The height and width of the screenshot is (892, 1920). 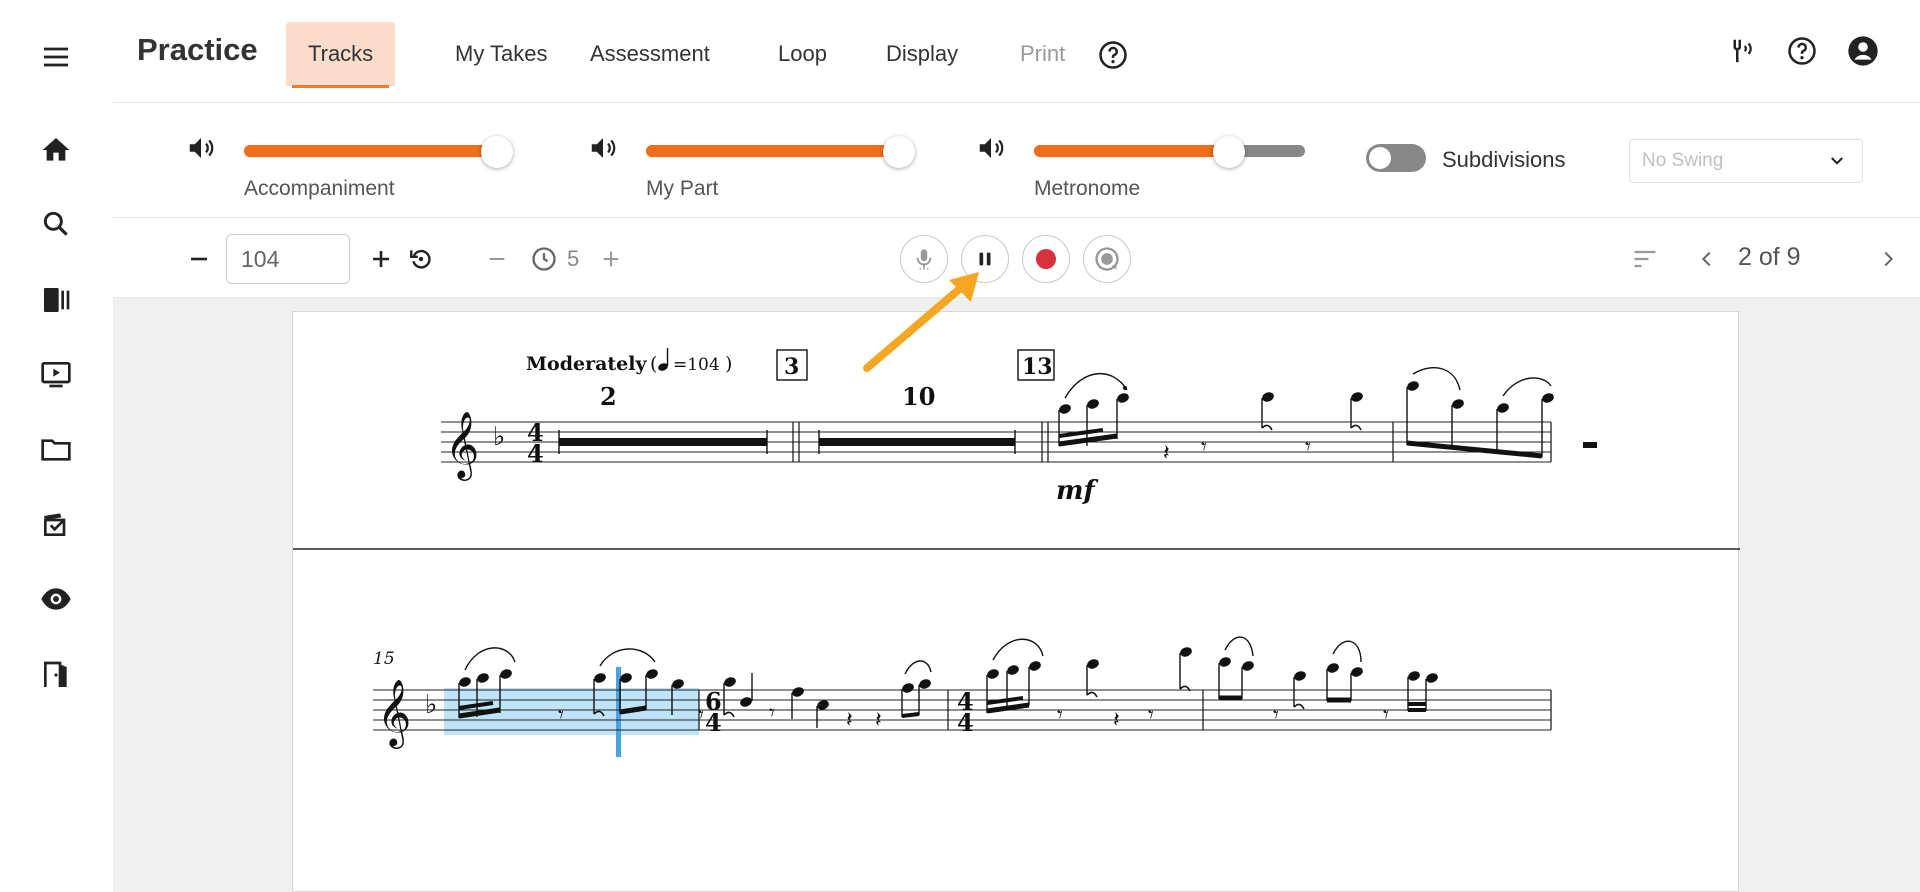 What do you see at coordinates (682, 188) in the screenshot?
I see `my-part-label: My Part` at bounding box center [682, 188].